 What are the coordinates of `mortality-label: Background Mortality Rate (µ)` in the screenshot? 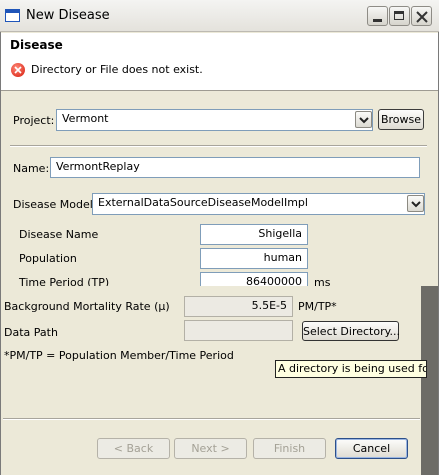 It's located at (87, 306).